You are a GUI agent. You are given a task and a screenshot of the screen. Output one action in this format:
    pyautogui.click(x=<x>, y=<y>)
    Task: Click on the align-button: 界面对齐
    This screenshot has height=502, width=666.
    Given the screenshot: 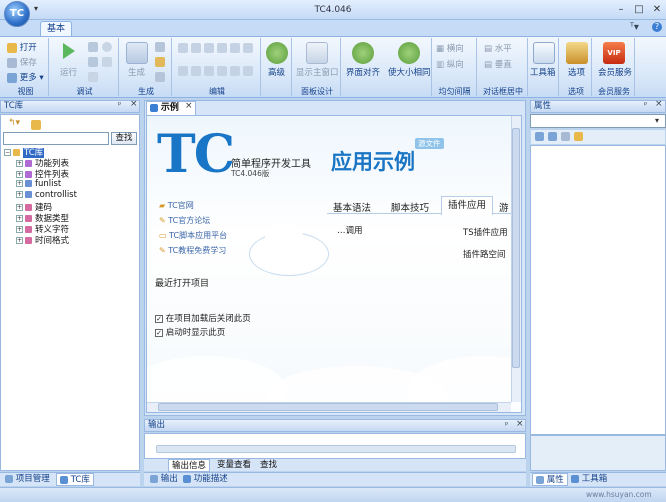 What is the action you would take?
    pyautogui.click(x=363, y=72)
    